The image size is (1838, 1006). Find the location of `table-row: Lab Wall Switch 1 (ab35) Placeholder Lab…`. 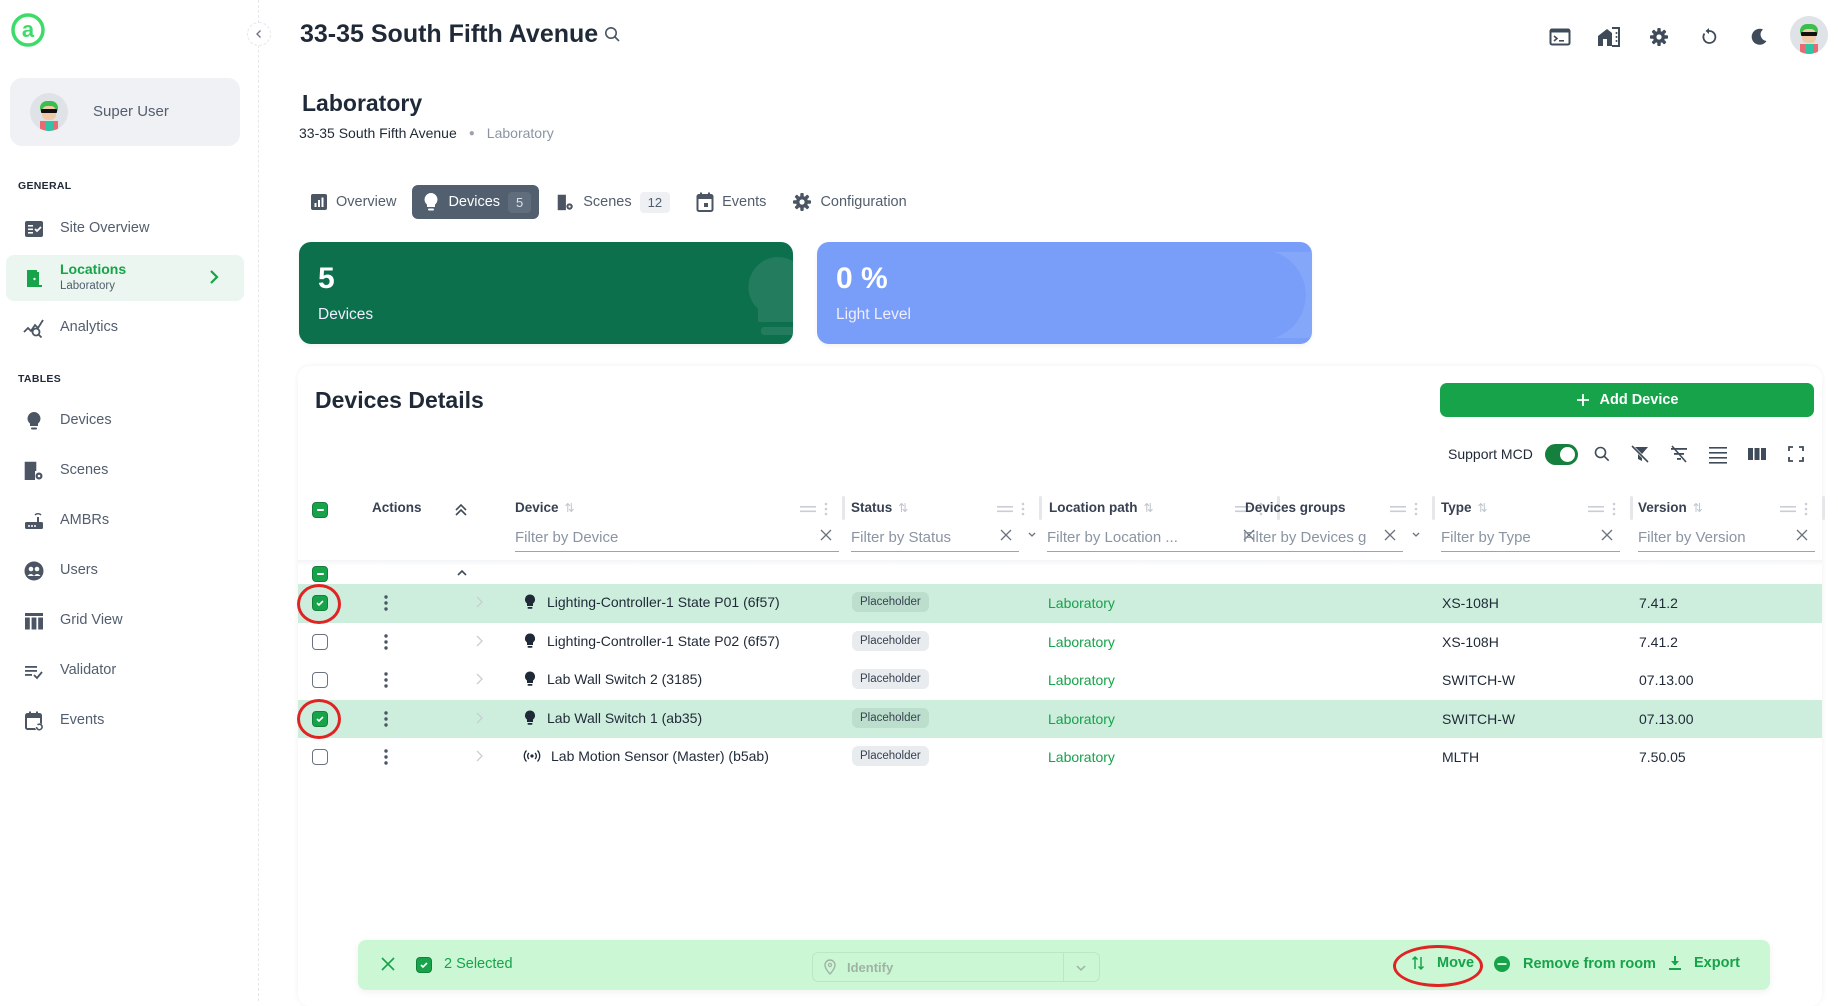

table-row: Lab Wall Switch 1 (ab35) Placeholder Lab… is located at coordinates (1060, 718).